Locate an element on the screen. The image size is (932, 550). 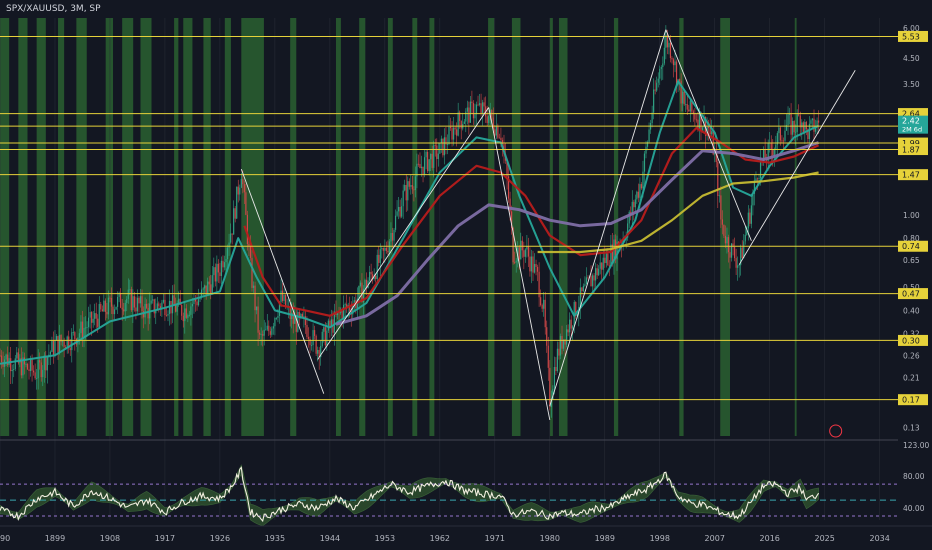
time-tick-label: 2016 is located at coordinates (770, 538).